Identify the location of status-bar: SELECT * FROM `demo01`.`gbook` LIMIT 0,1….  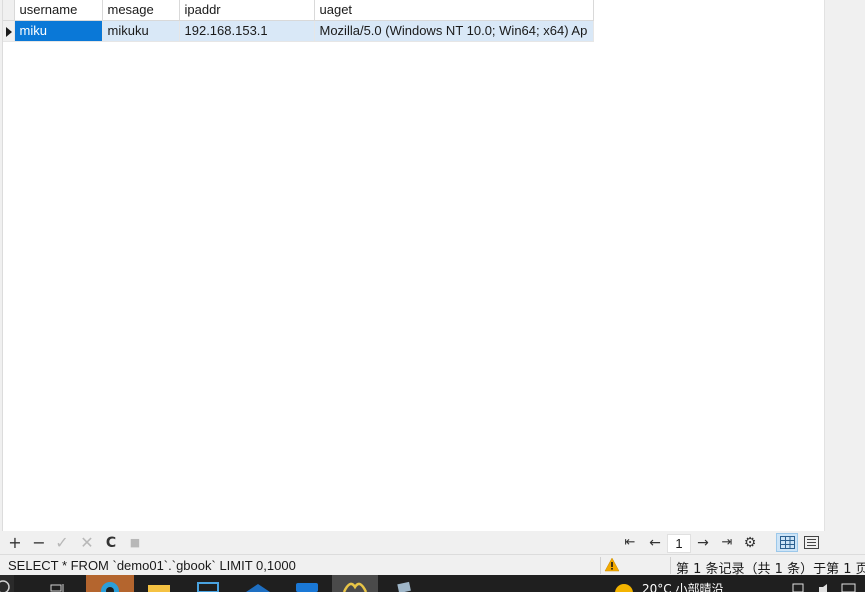
(432, 565).